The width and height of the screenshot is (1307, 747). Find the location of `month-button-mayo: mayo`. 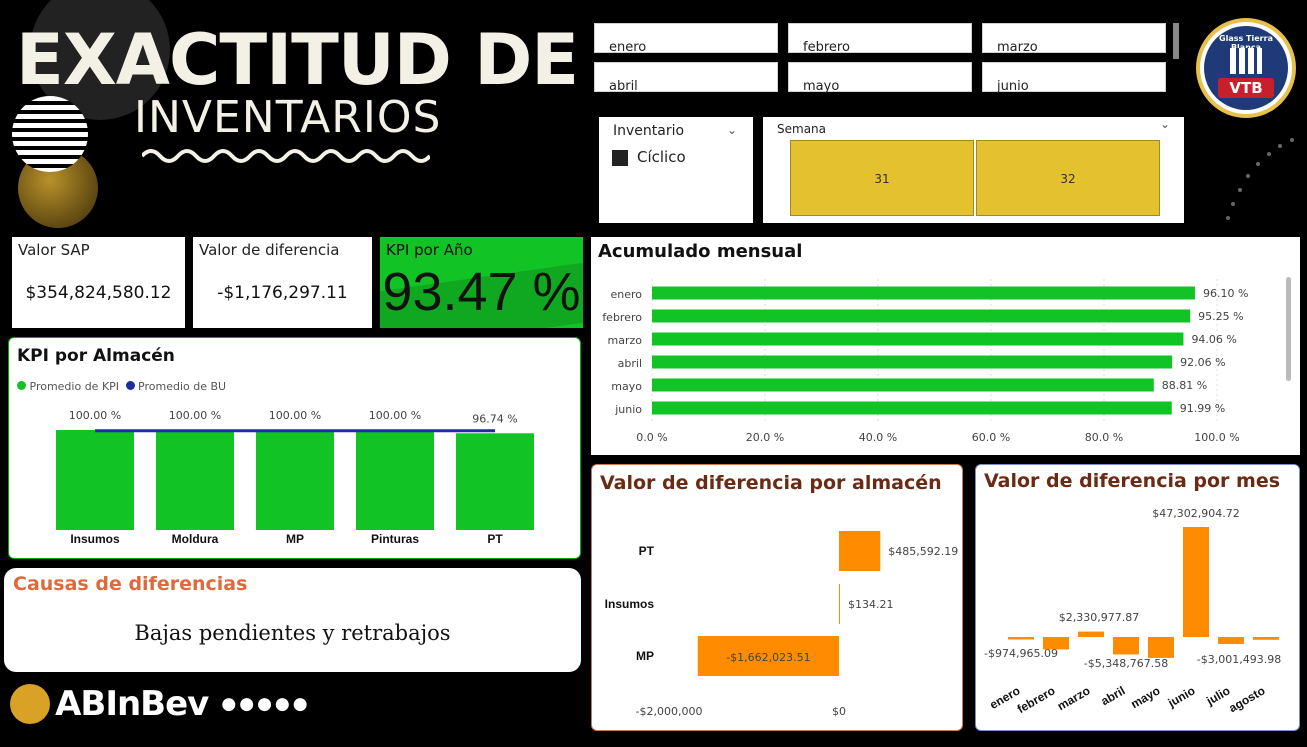

month-button-mayo: mayo is located at coordinates (880, 78).